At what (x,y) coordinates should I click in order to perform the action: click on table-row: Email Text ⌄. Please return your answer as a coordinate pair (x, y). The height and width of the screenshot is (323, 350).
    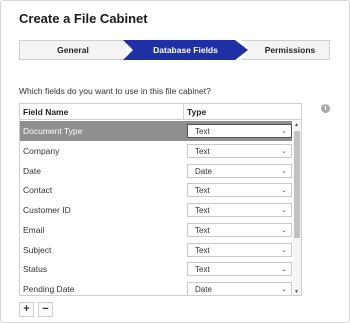
    Looking at the image, I should click on (156, 230).